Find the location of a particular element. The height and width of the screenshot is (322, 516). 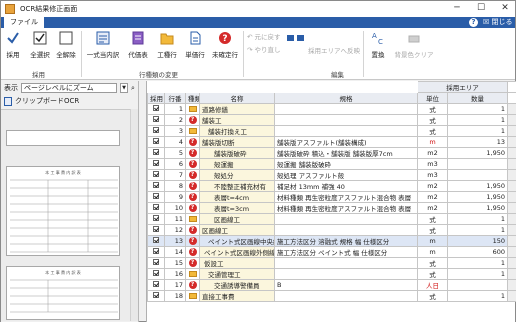

name-cell: 舗装版破砕 is located at coordinates (237, 153).